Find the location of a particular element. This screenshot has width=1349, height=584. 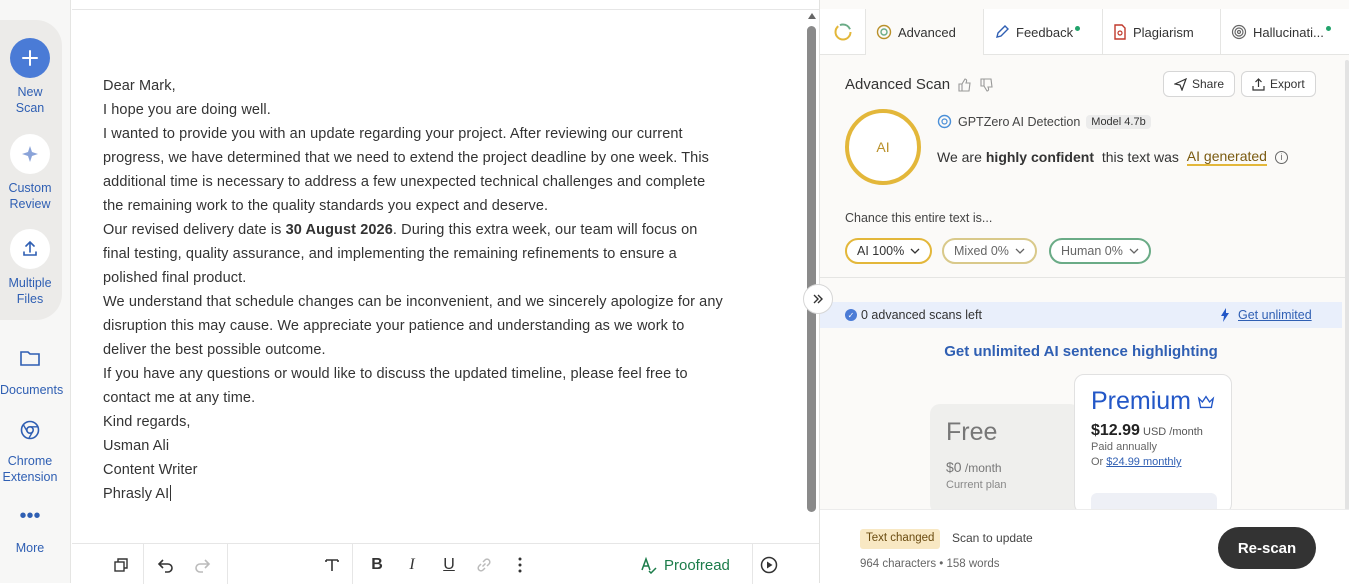

copy-button is located at coordinates (121, 565).